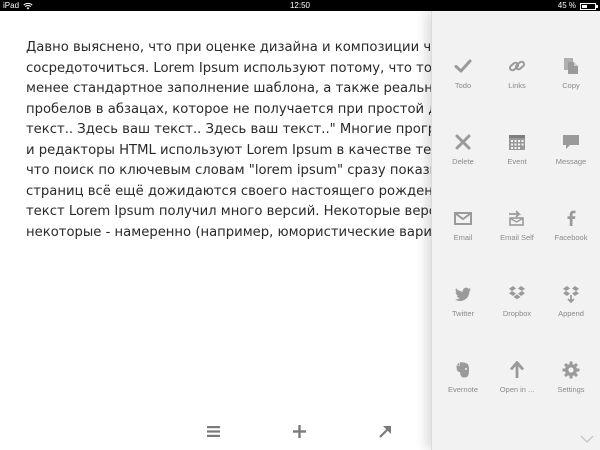  I want to click on action-facebook: Facebook, so click(571, 239).